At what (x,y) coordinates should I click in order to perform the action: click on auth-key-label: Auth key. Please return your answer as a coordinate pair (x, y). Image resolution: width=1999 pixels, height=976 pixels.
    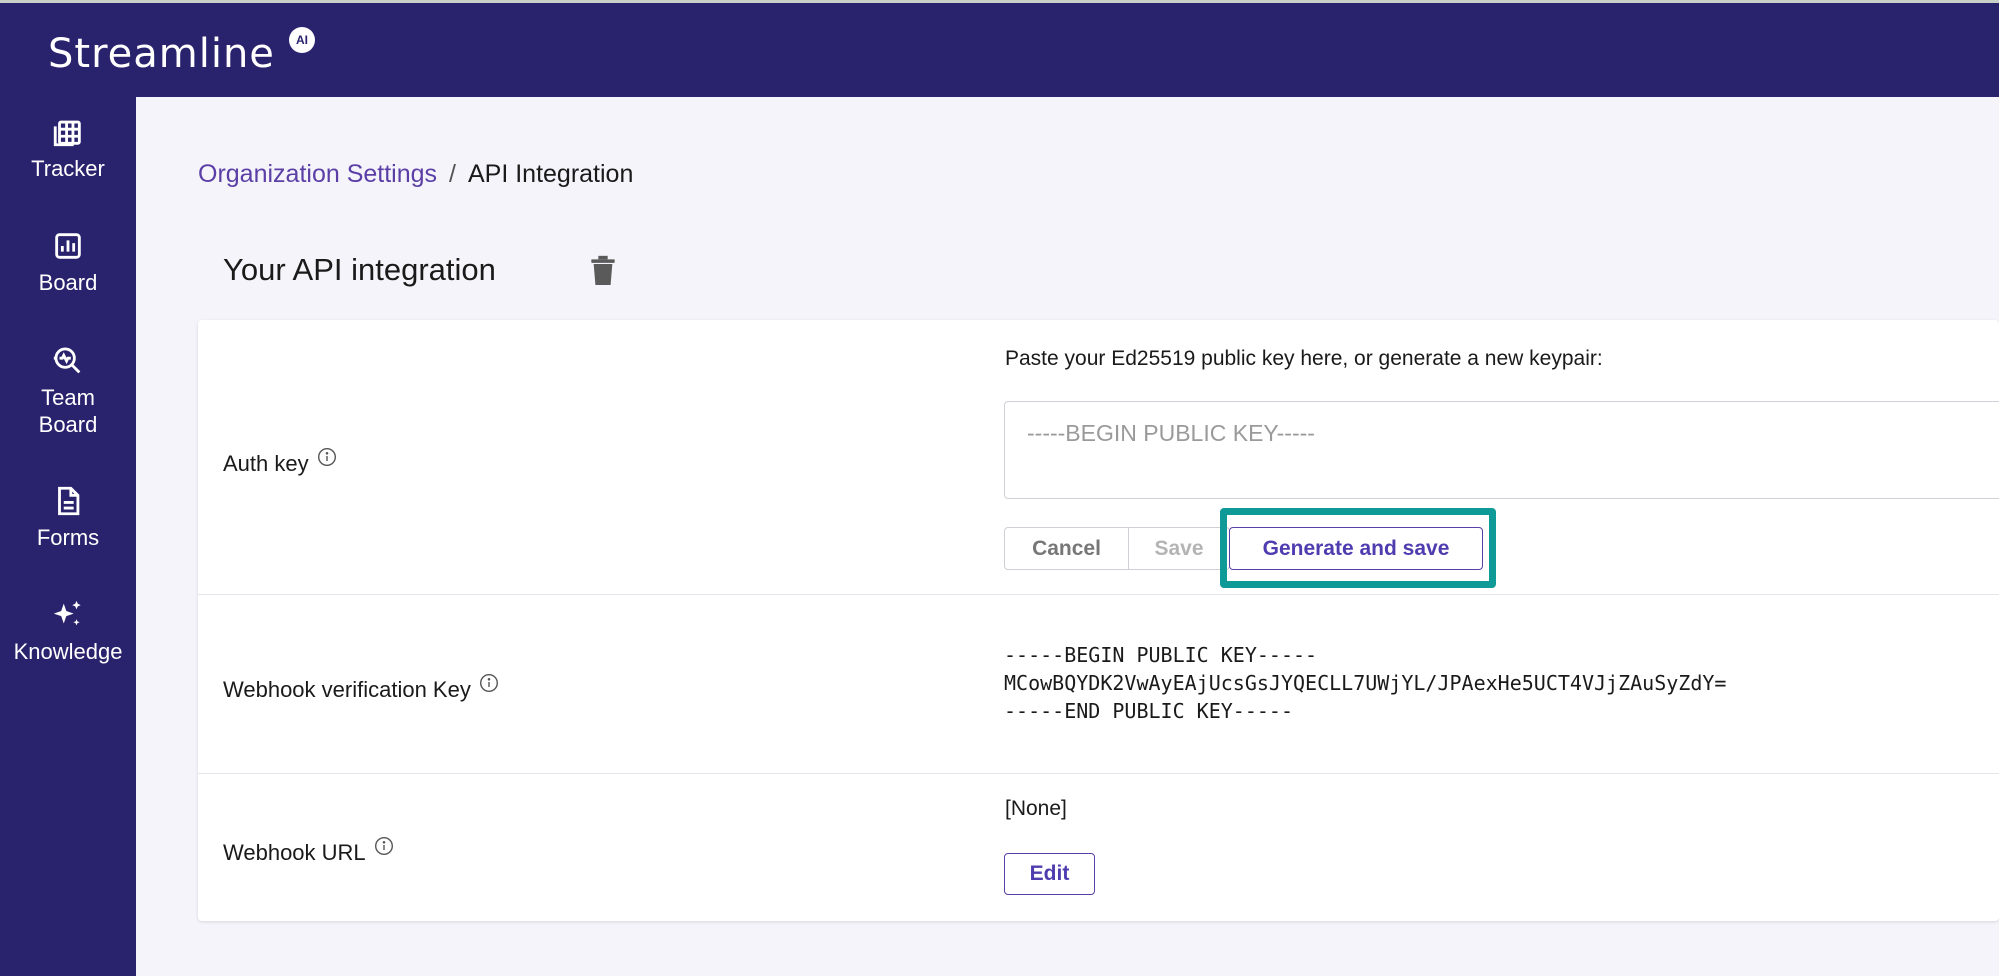
    Looking at the image, I should click on (280, 462).